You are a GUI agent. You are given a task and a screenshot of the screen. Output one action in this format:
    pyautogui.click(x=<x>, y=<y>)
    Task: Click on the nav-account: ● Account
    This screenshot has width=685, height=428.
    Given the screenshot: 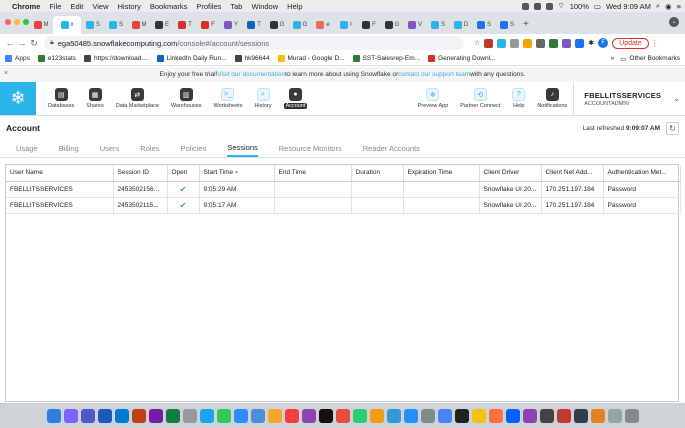 What is the action you would take?
    pyautogui.click(x=296, y=98)
    